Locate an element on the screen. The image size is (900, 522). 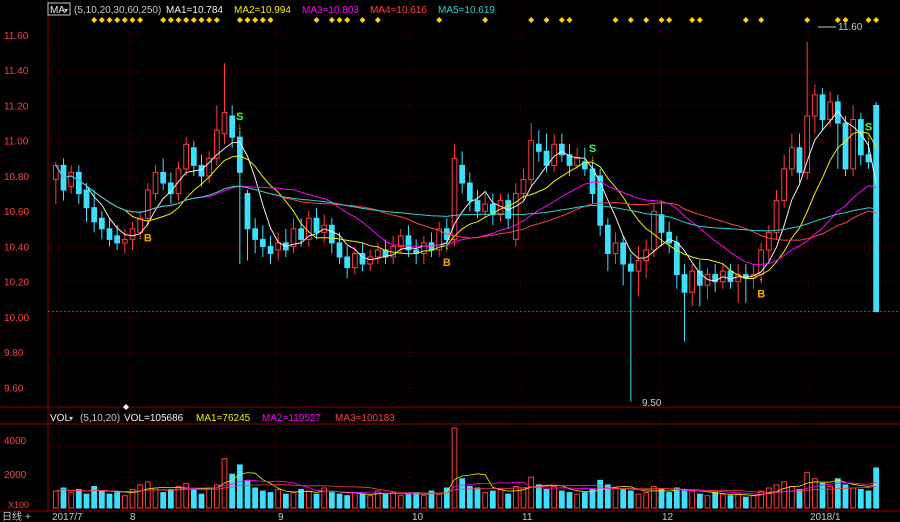
sell-arrow-icon: ↓ is located at coordinates (240, 126).